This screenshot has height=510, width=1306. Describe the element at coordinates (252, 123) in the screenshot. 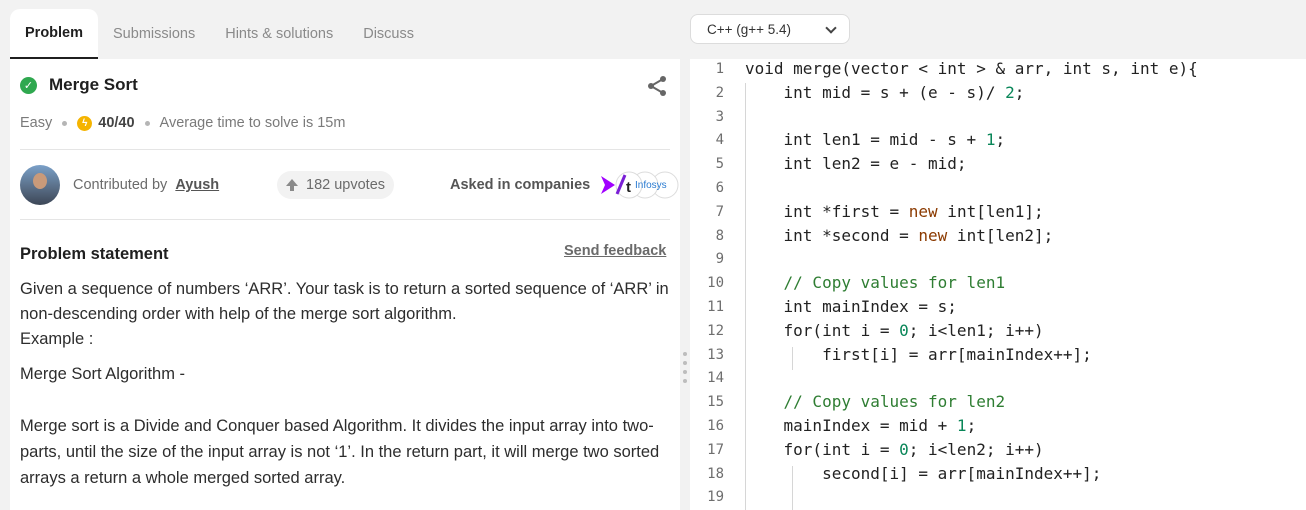

I see `avg-time: Average time to solve is 15m` at that location.